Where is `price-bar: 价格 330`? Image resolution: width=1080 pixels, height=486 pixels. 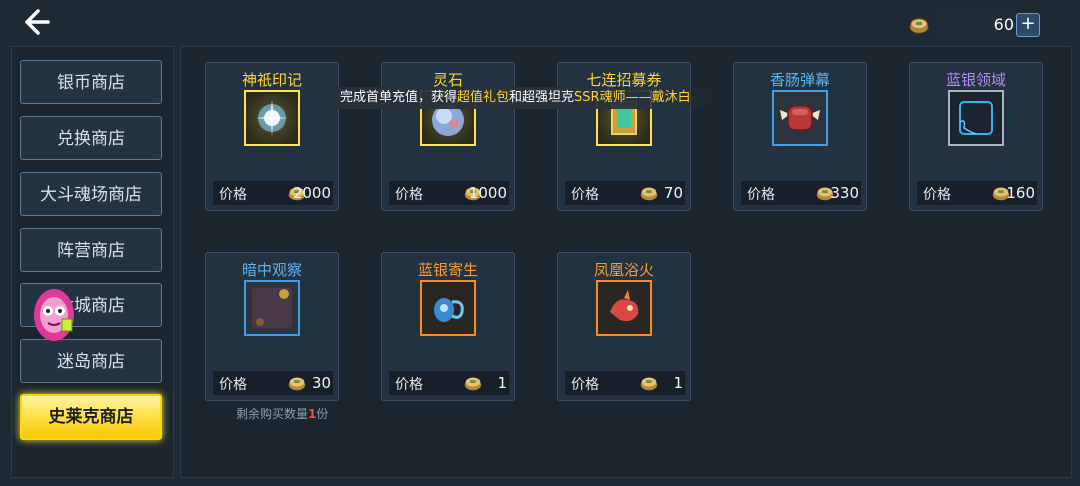 price-bar: 价格 330 is located at coordinates (801, 193).